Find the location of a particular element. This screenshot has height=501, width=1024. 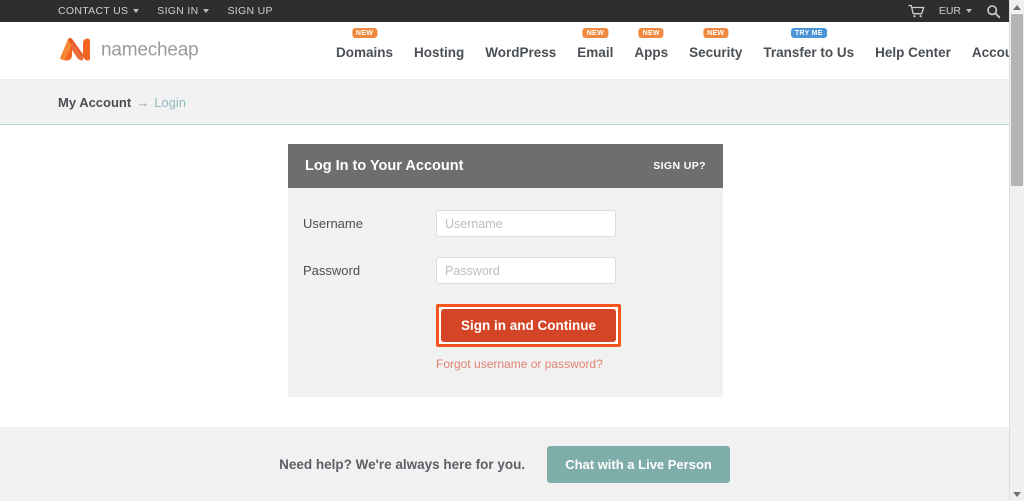

breadcrumb-root: My Account is located at coordinates (94, 102).